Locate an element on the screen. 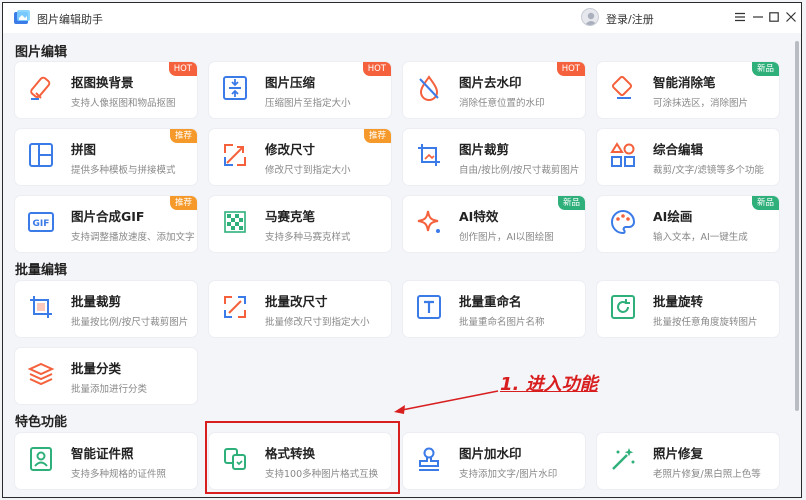 Image resolution: width=806 pixels, height=500 pixels. maximize-icon is located at coordinates (774, 17).